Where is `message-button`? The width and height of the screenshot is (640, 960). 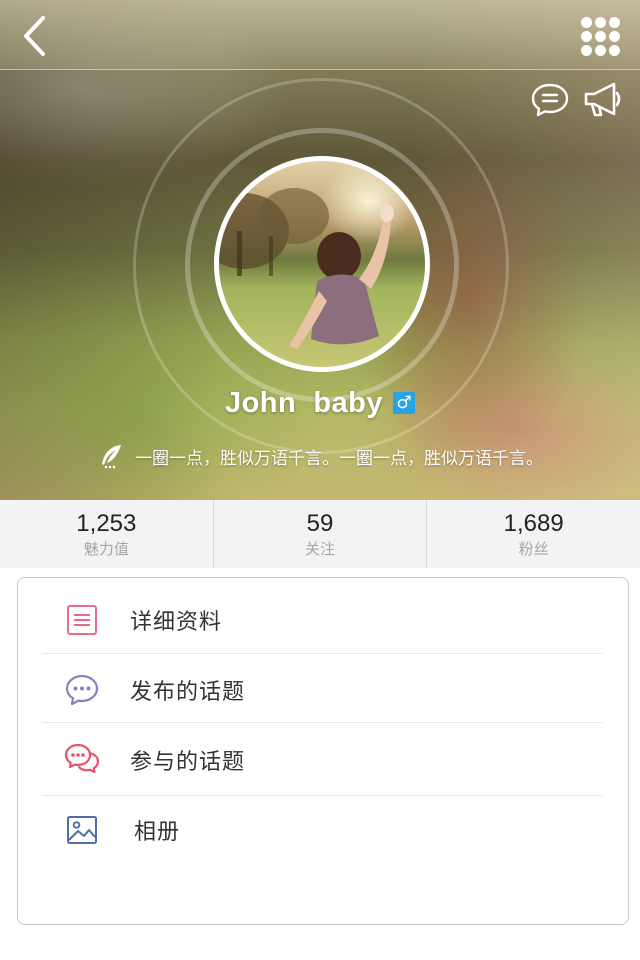 message-button is located at coordinates (550, 100).